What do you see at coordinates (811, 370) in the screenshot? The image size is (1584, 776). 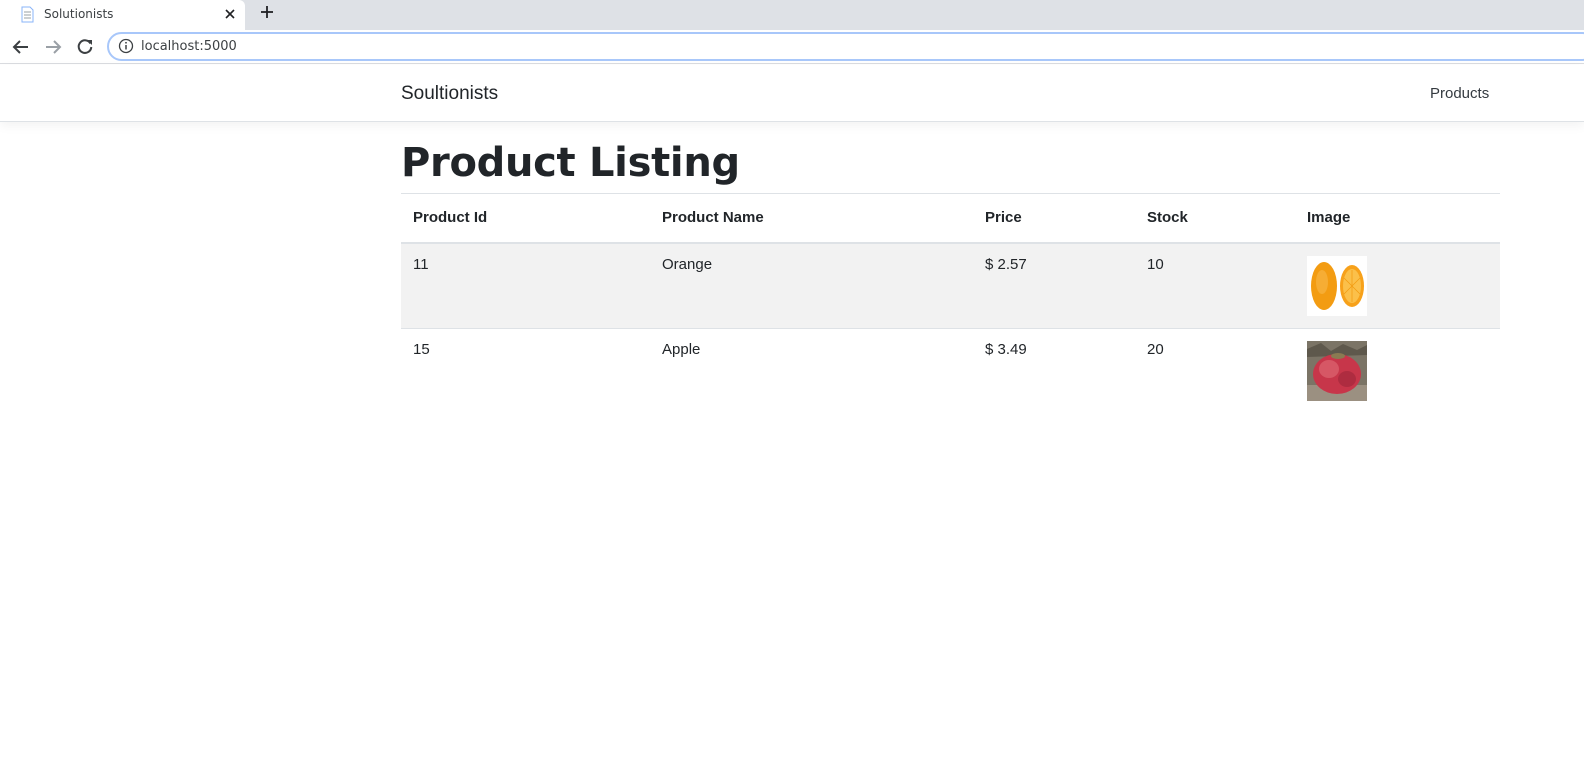 I see `product-name-cell: Apple` at bounding box center [811, 370].